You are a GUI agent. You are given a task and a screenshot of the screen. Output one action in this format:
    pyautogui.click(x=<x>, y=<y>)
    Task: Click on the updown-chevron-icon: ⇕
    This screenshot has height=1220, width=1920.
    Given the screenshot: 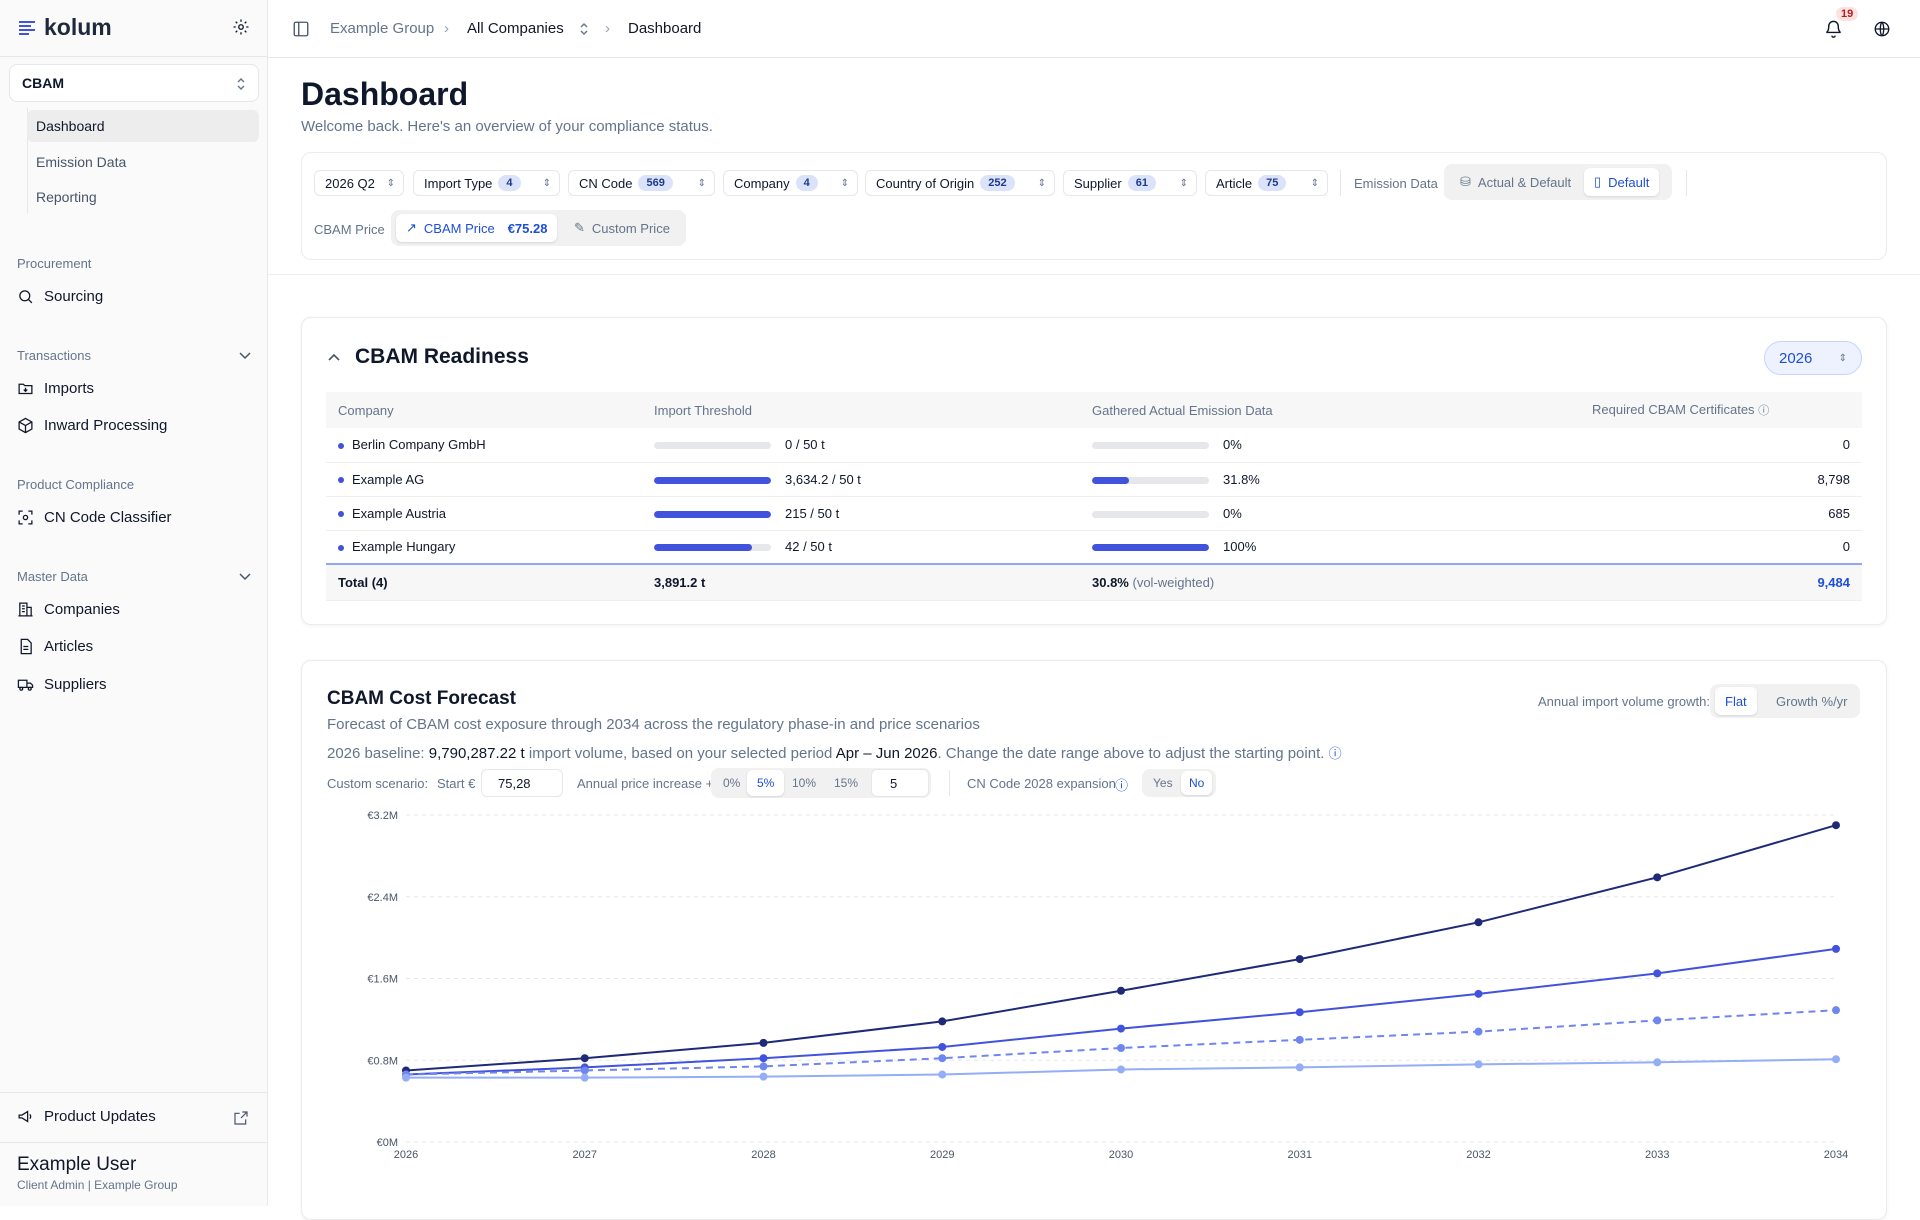 What is the action you would take?
    pyautogui.click(x=390, y=183)
    